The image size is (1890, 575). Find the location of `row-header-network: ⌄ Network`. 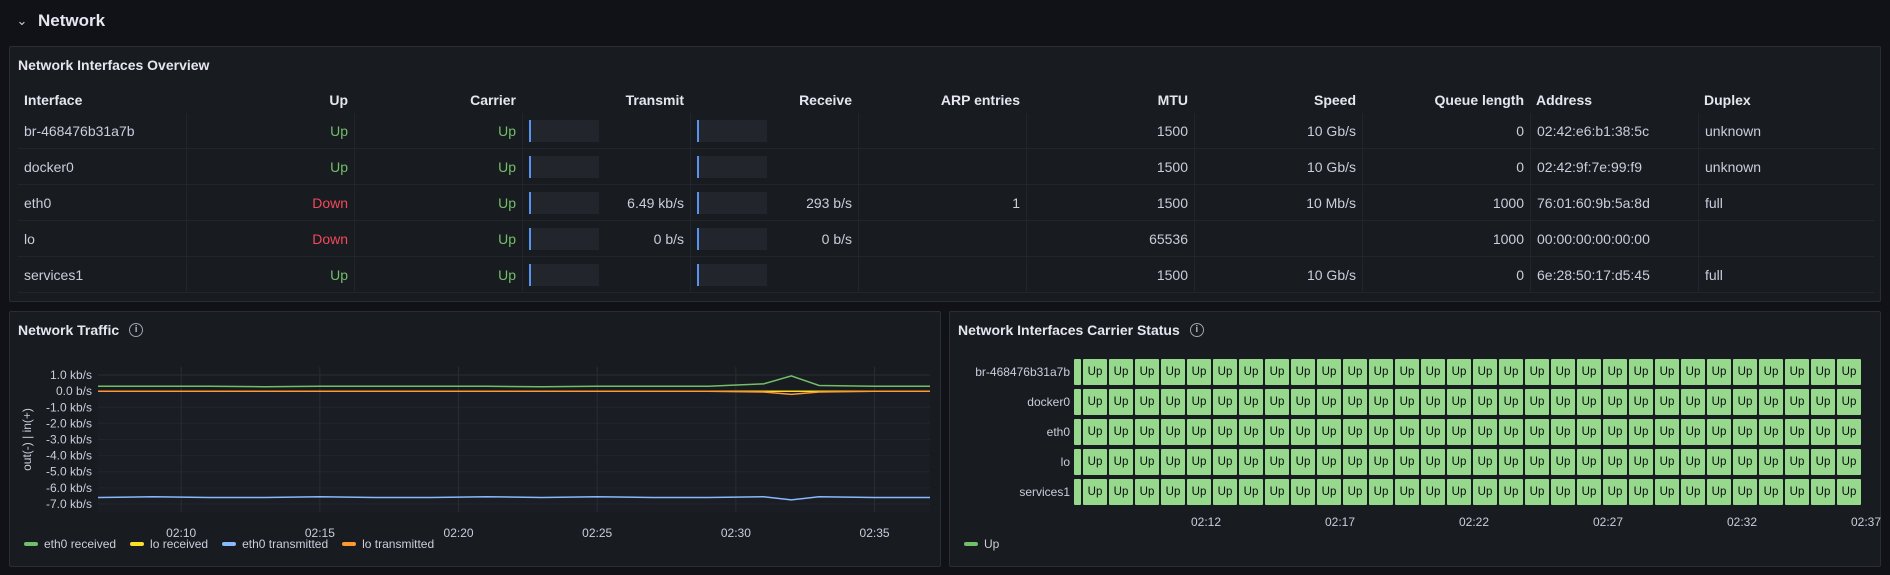

row-header-network: ⌄ Network is located at coordinates (945, 21).